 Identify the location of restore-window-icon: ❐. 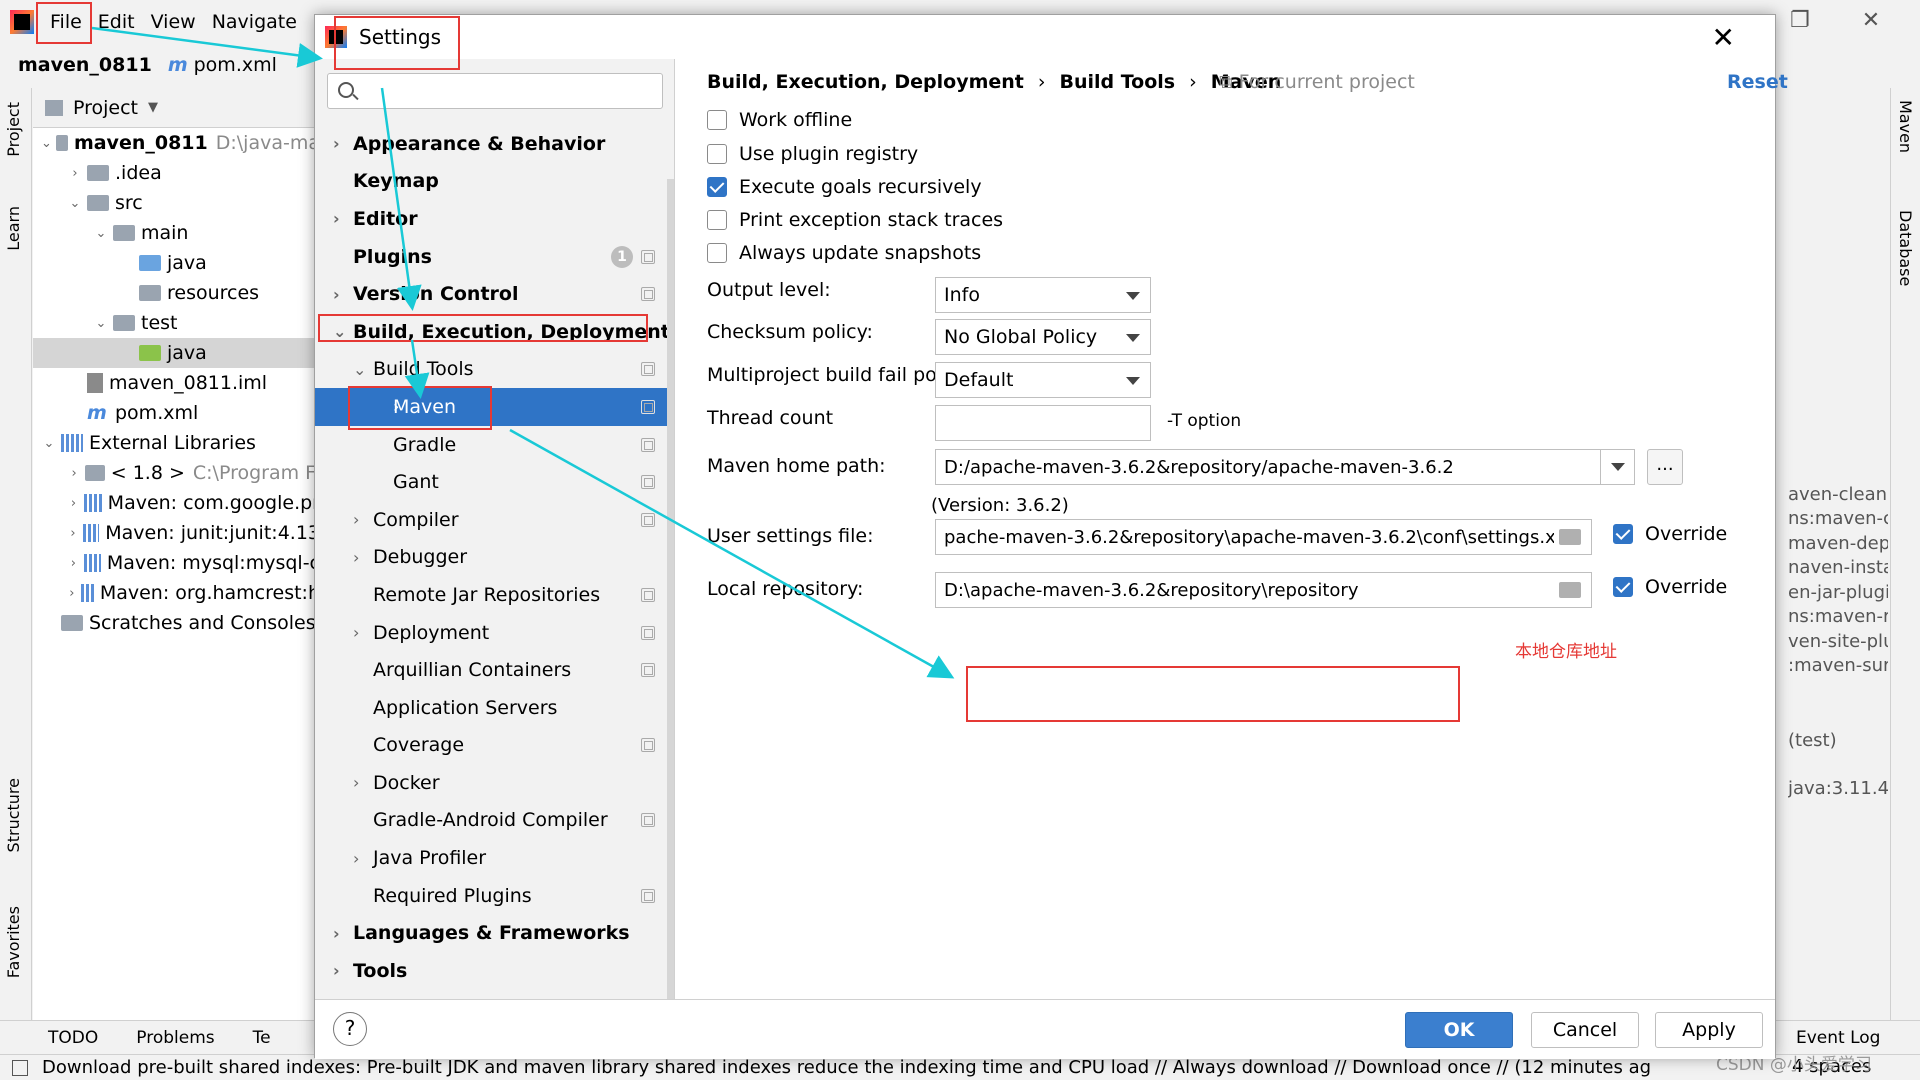
(1800, 20).